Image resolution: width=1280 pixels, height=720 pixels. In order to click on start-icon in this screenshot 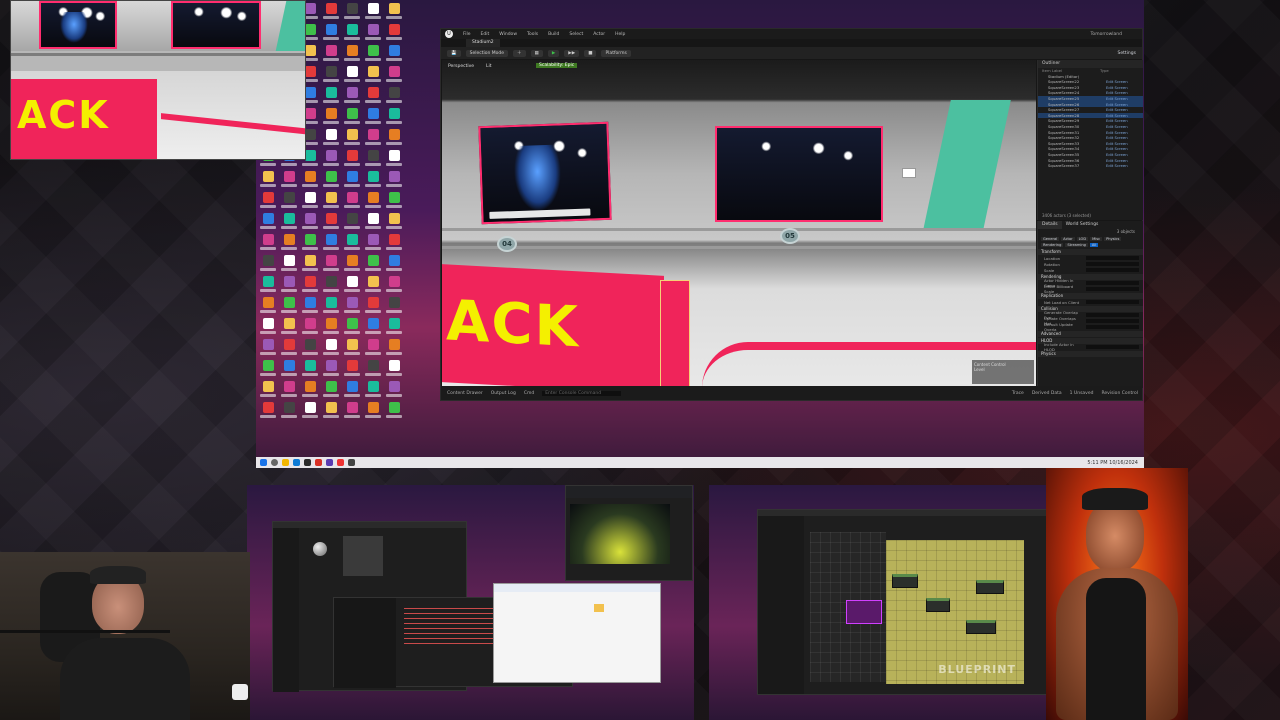, I will do `click(263, 462)`.